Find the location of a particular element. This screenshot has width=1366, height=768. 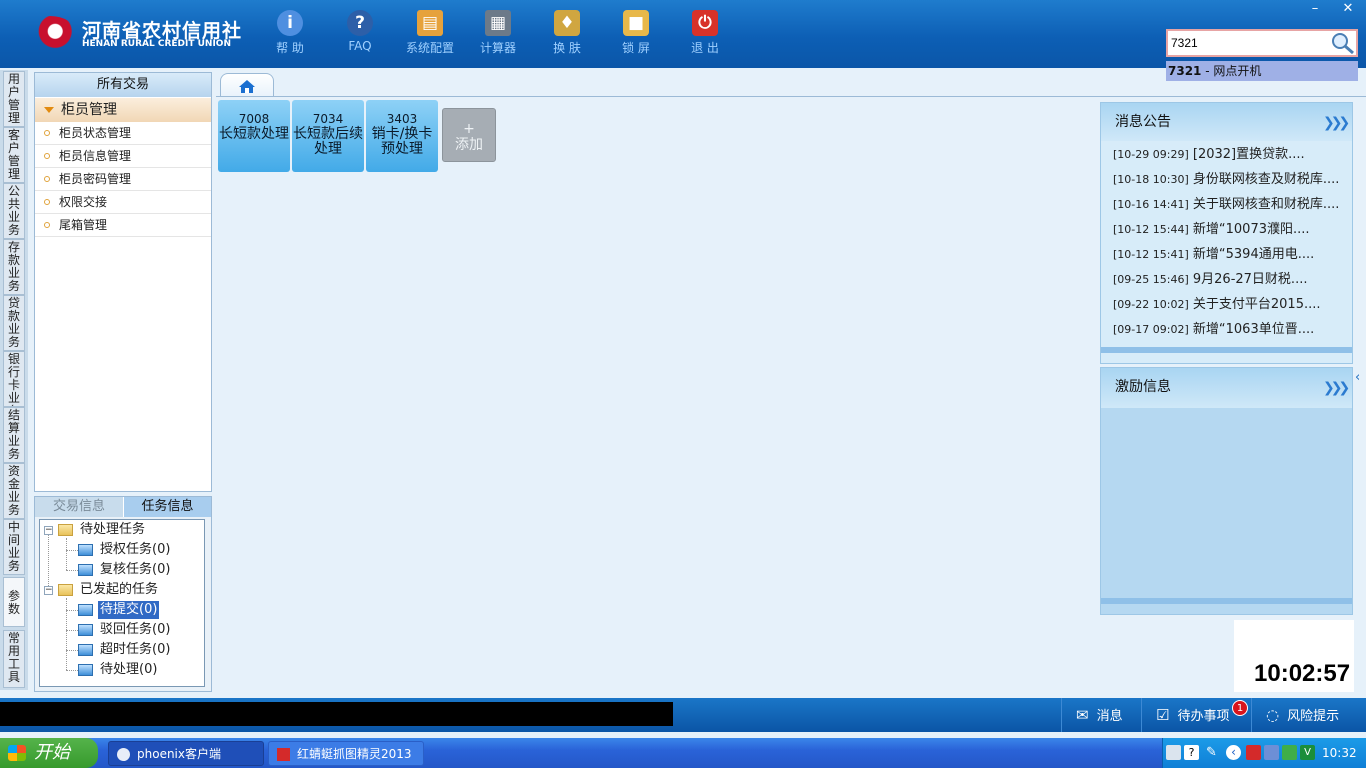

reward-panel: 激励信息 ❯❯❯ is located at coordinates (1226, 491).